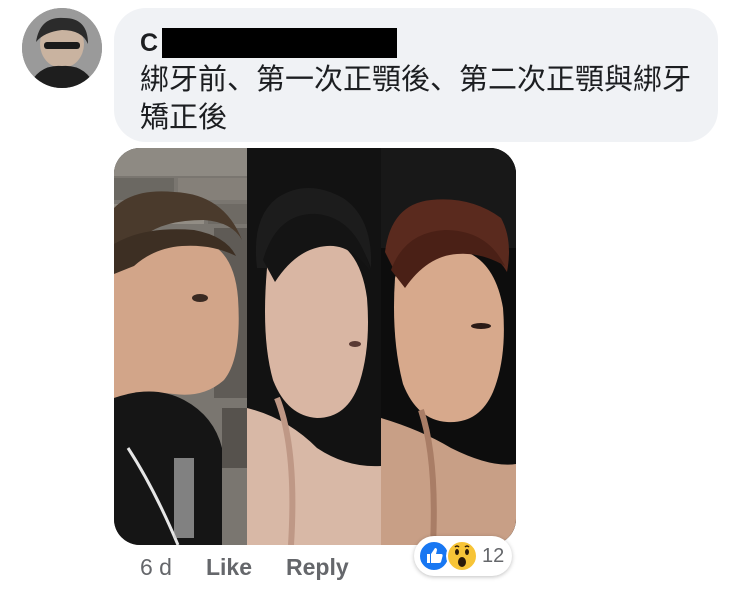 The height and width of the screenshot is (592, 748). What do you see at coordinates (149, 43) in the screenshot?
I see `author-name: C` at bounding box center [149, 43].